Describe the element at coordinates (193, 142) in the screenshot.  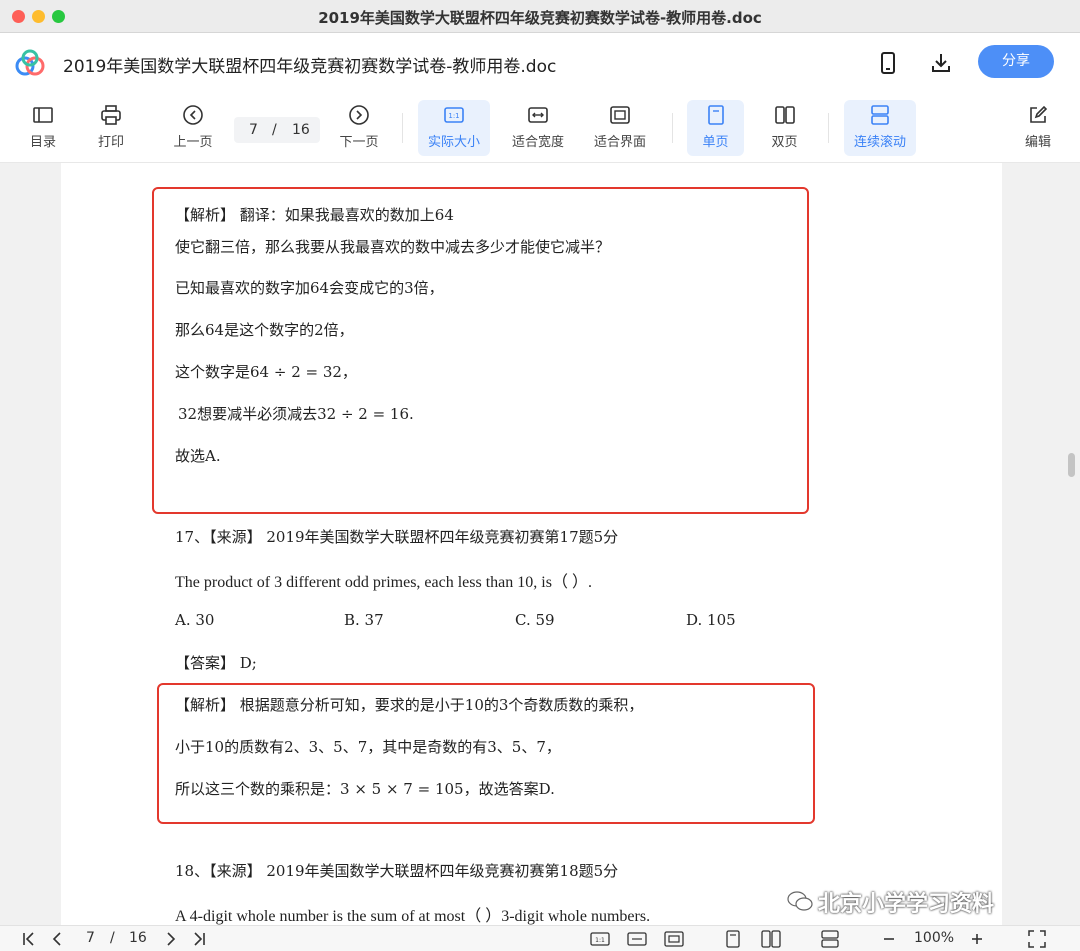
I see `prev-page-label: 上一页` at that location.